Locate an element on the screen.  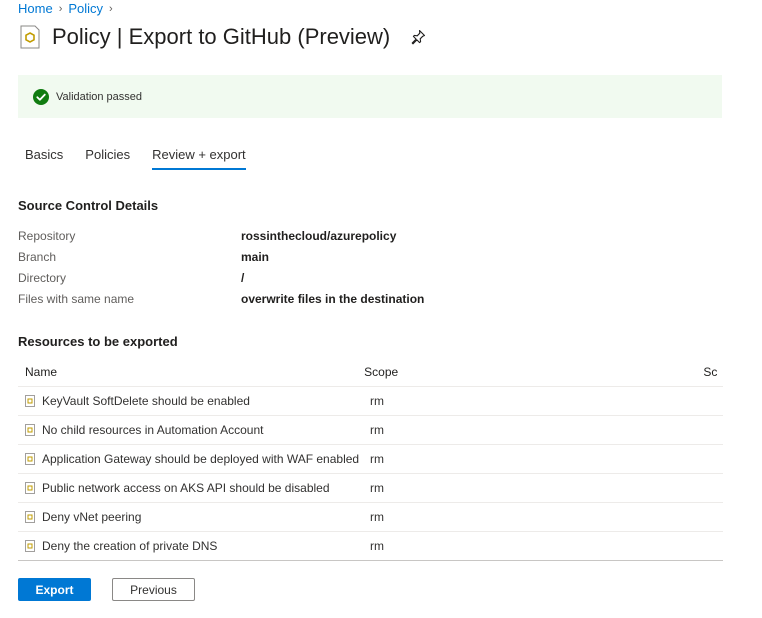
table-row: Deny the creation of private DNS rm is located at coordinates (370, 546).